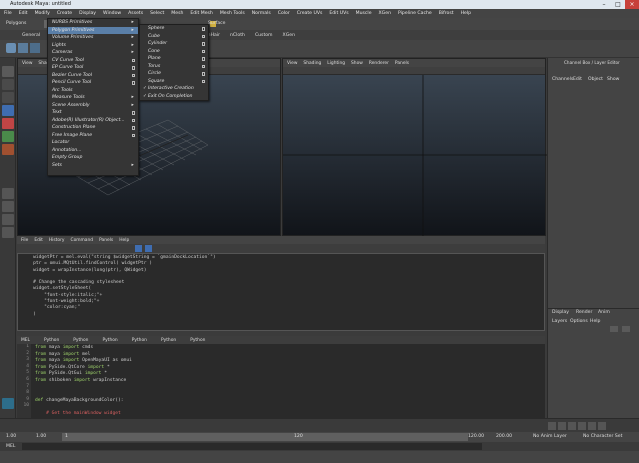  What do you see at coordinates (415, 13) in the screenshot?
I see `menu-pipeline-cache: Pipeline Cache` at bounding box center [415, 13].